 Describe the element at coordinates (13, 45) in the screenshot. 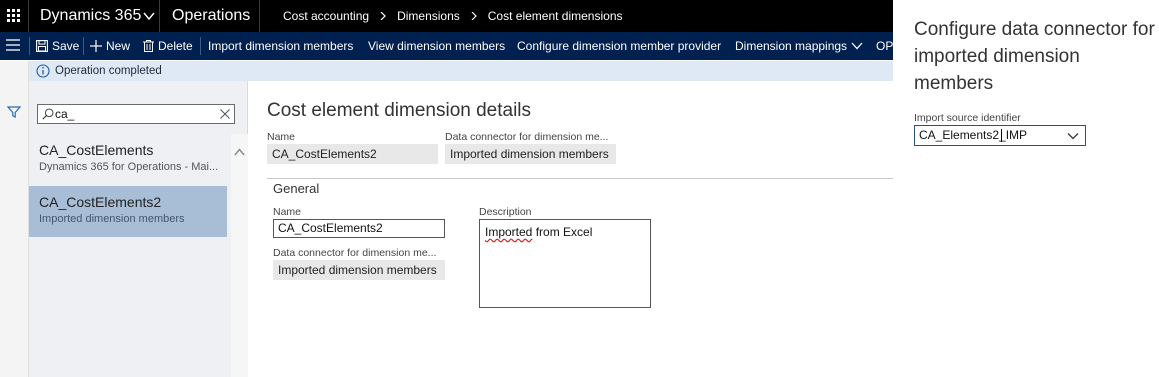

I see `hamburger-menu-icon` at that location.